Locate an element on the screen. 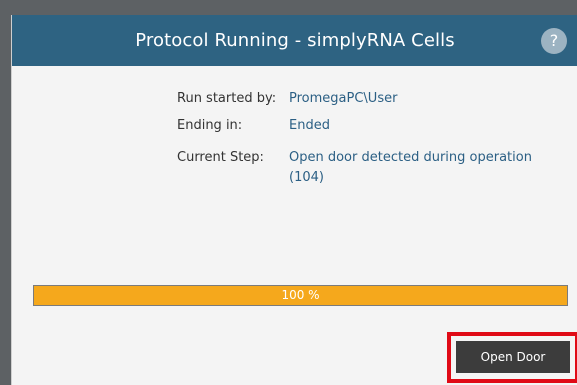 The width and height of the screenshot is (577, 385). help-icon: ? is located at coordinates (554, 41).